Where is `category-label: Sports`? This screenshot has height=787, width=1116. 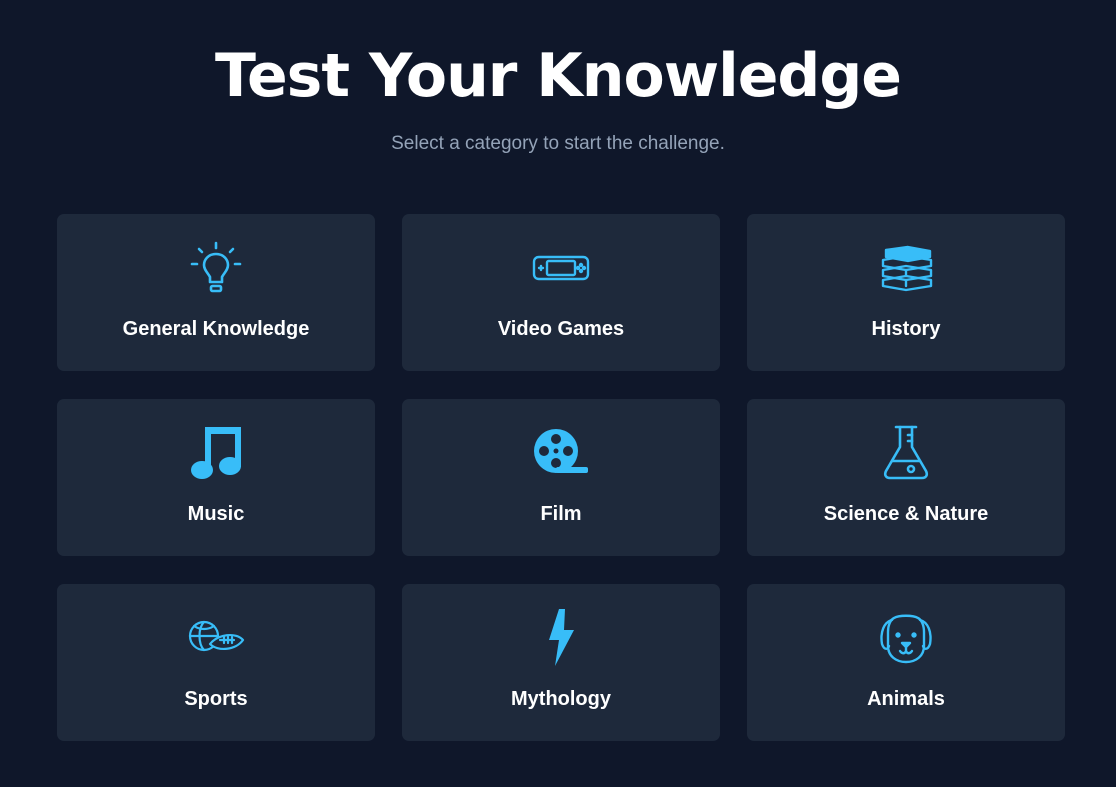
category-label: Sports is located at coordinates (216, 699).